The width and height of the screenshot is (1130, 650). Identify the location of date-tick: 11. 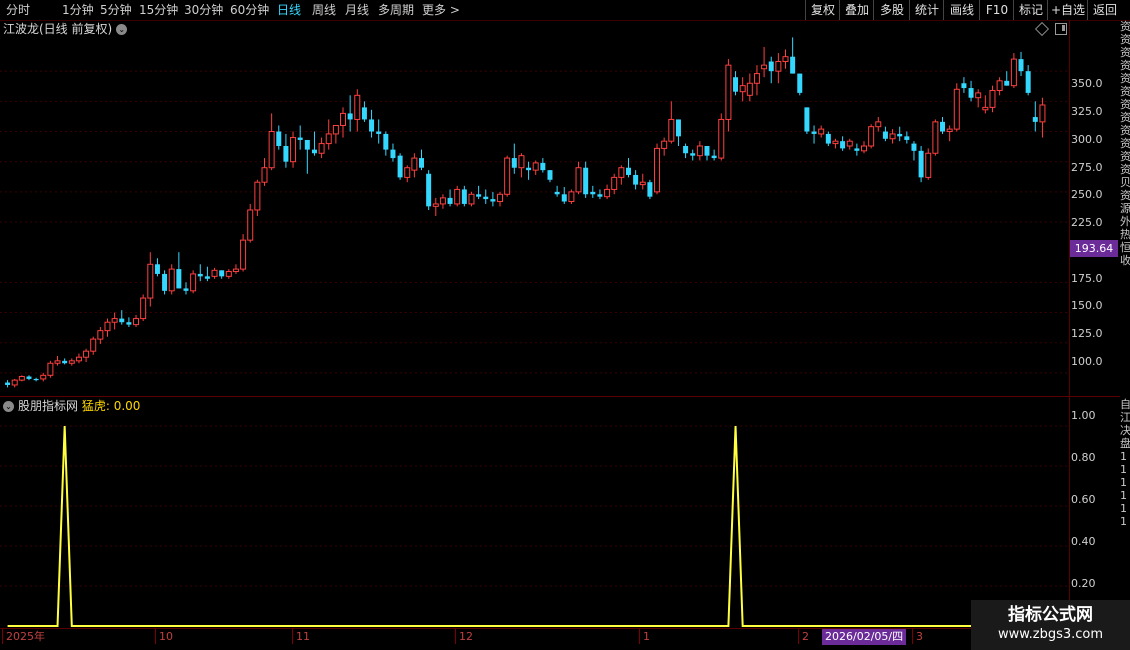
(301, 636).